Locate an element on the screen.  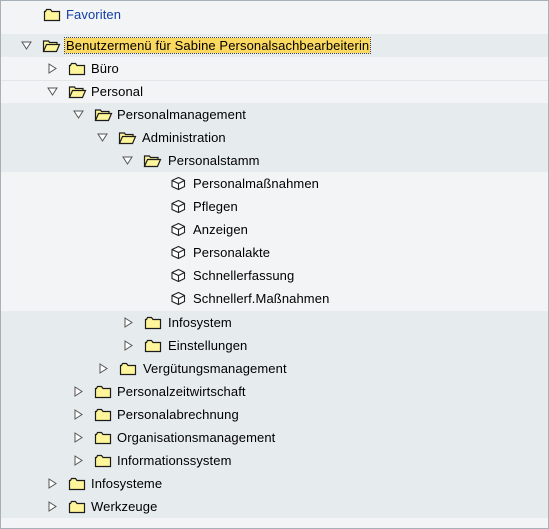
tree-node-schnellerf-massnahmen: Schnellerf.Maßnahmen is located at coordinates (274, 298).